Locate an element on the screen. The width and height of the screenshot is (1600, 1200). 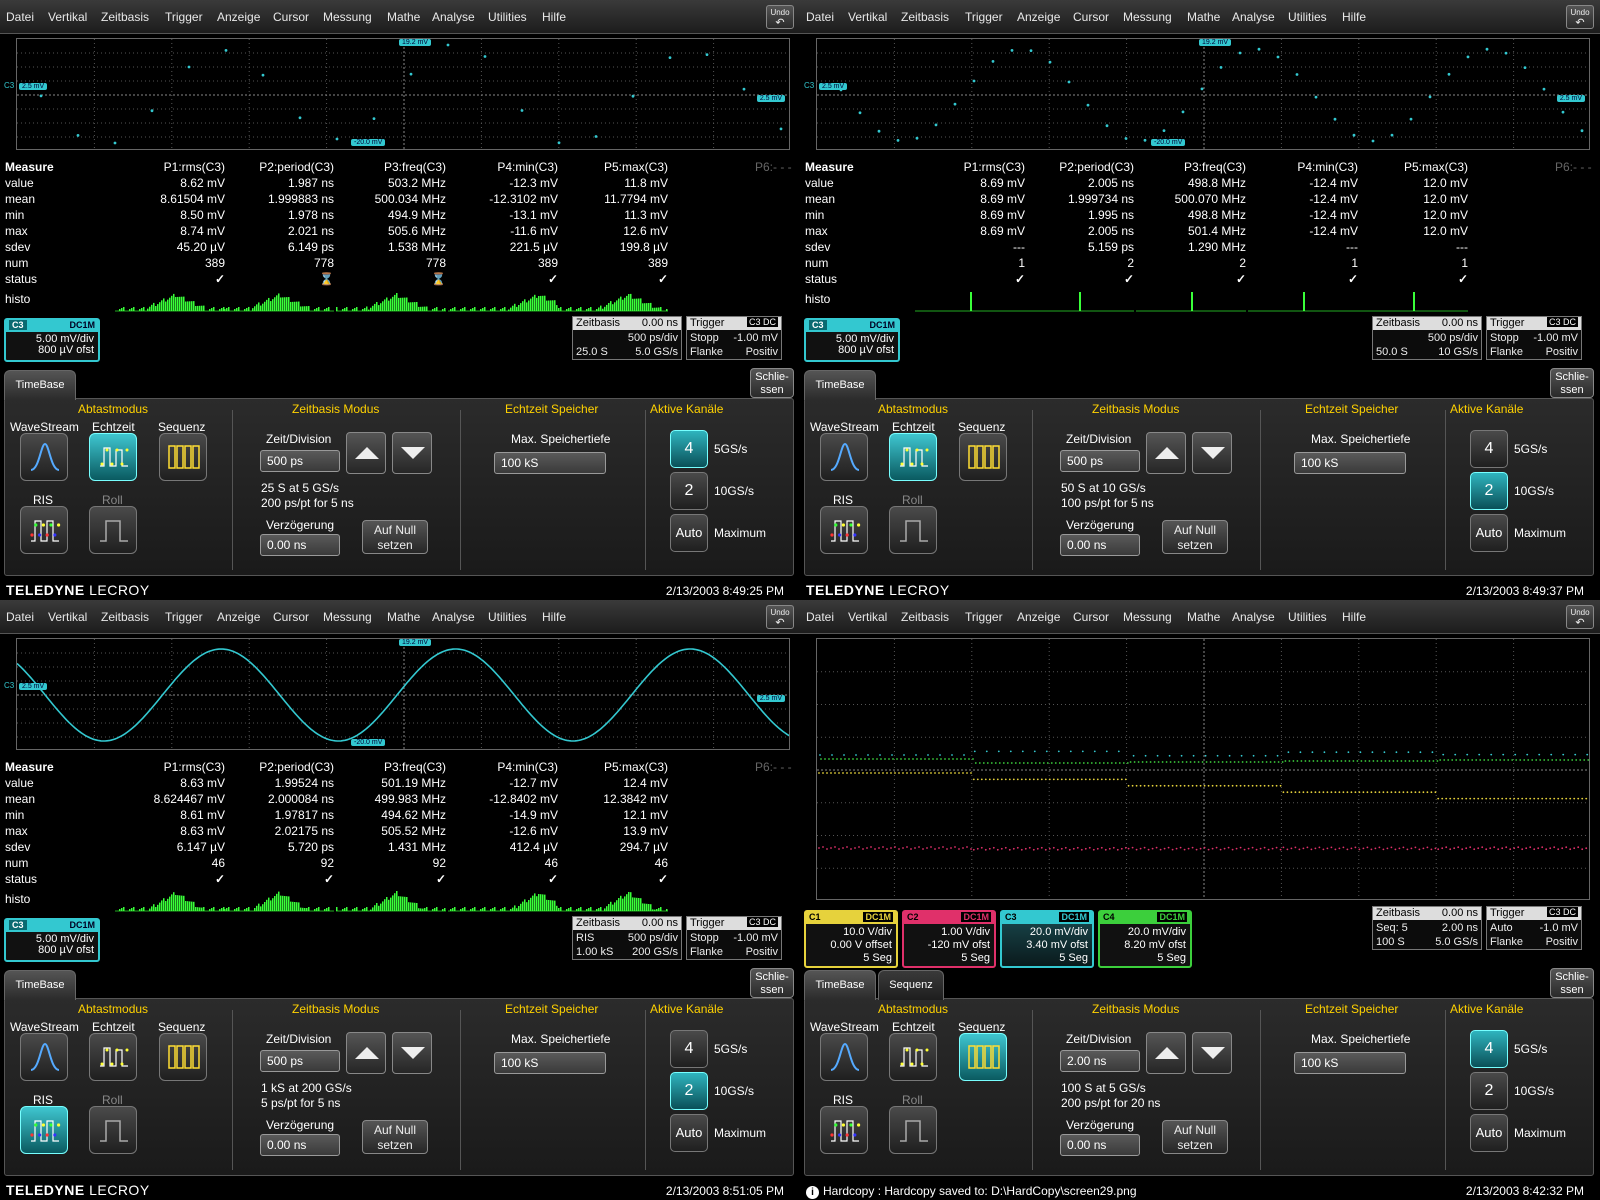
measure-header-p2: P2:period(C3) is located at coordinates (279, 167).